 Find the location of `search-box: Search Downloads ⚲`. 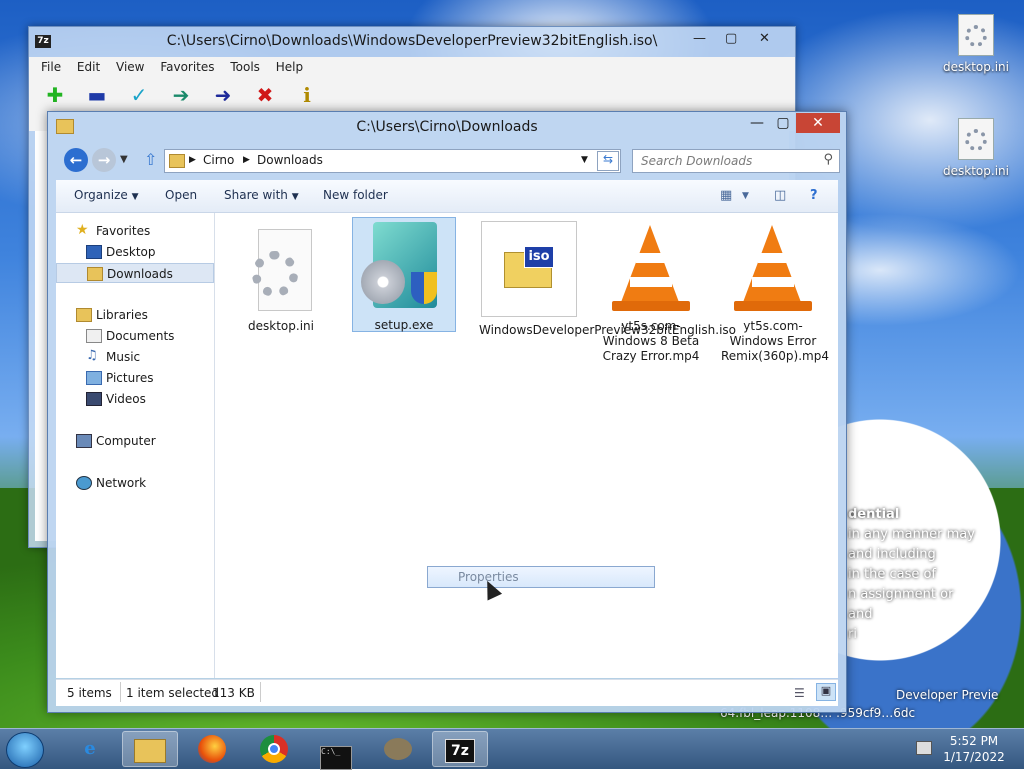

search-box: Search Downloads ⚲ is located at coordinates (736, 161).